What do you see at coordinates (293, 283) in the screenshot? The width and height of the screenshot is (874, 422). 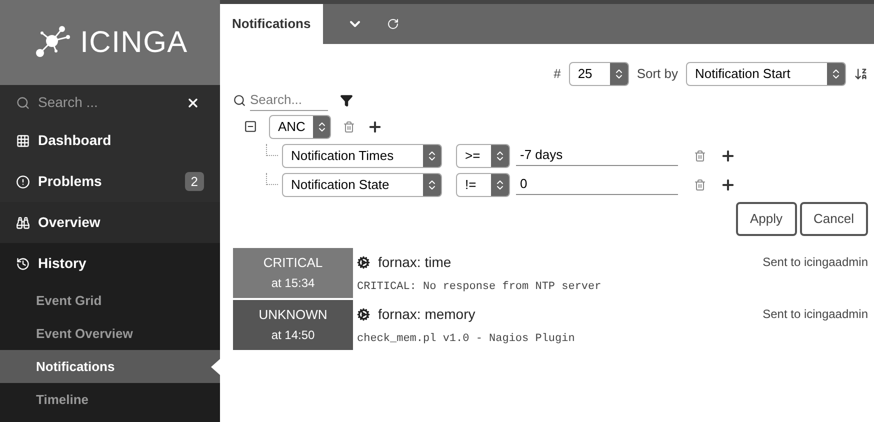 I see `state-time: at 15:34` at bounding box center [293, 283].